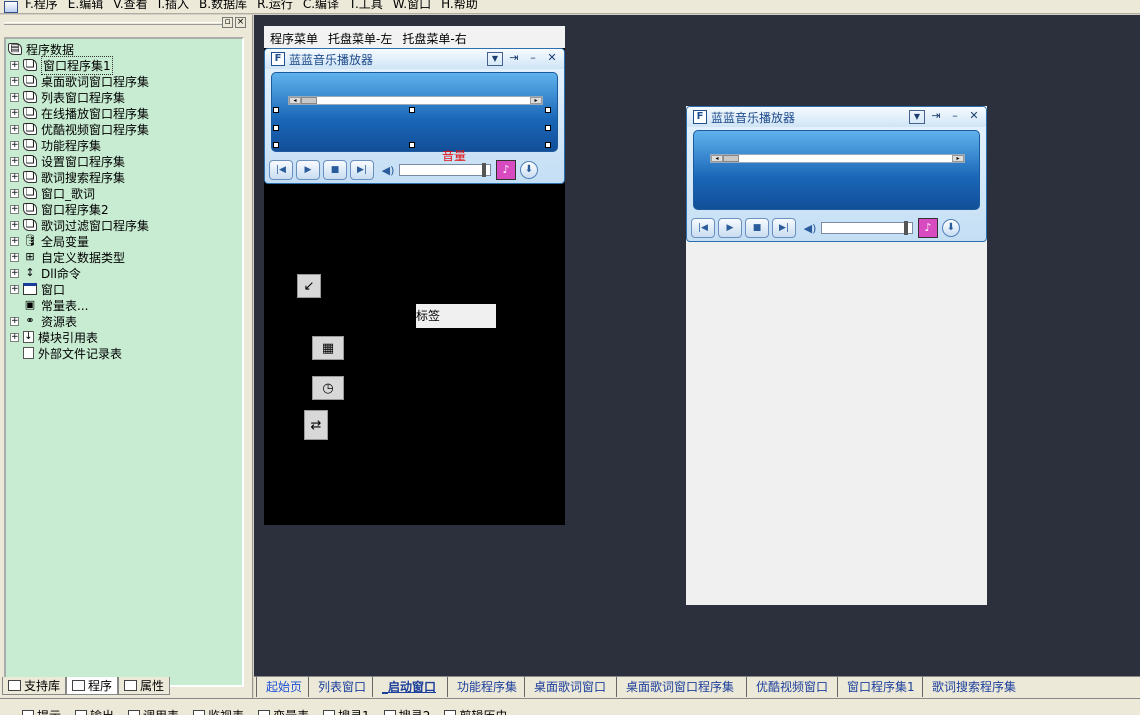  What do you see at coordinates (218, 711) in the screenshot?
I see `status-tab-watch: 监视表` at bounding box center [218, 711].